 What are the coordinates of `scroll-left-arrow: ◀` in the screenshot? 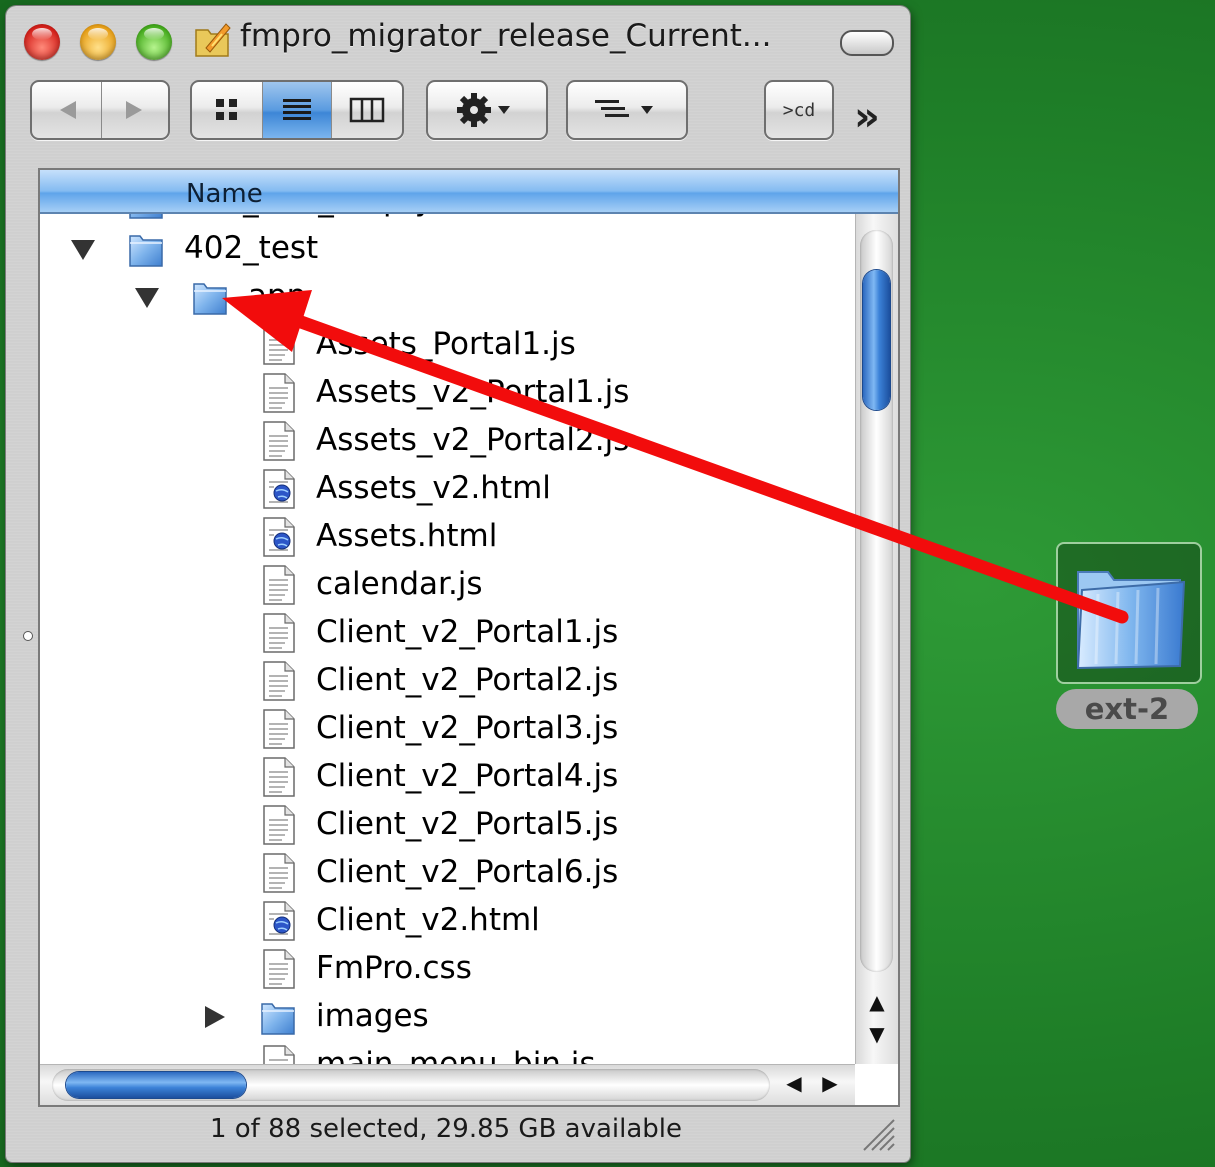 It's located at (794, 1085).